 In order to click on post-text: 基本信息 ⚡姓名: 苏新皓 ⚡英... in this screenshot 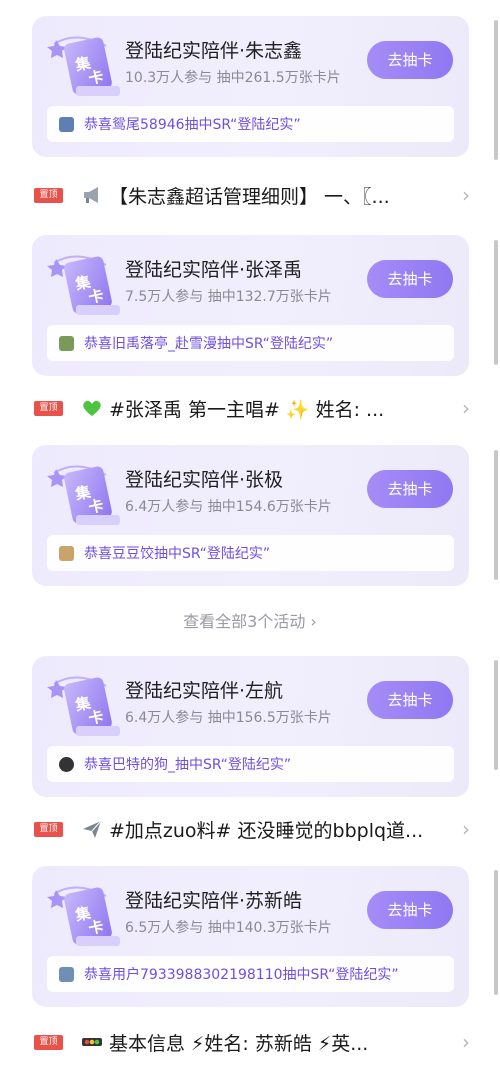, I will do `click(239, 1043)`.